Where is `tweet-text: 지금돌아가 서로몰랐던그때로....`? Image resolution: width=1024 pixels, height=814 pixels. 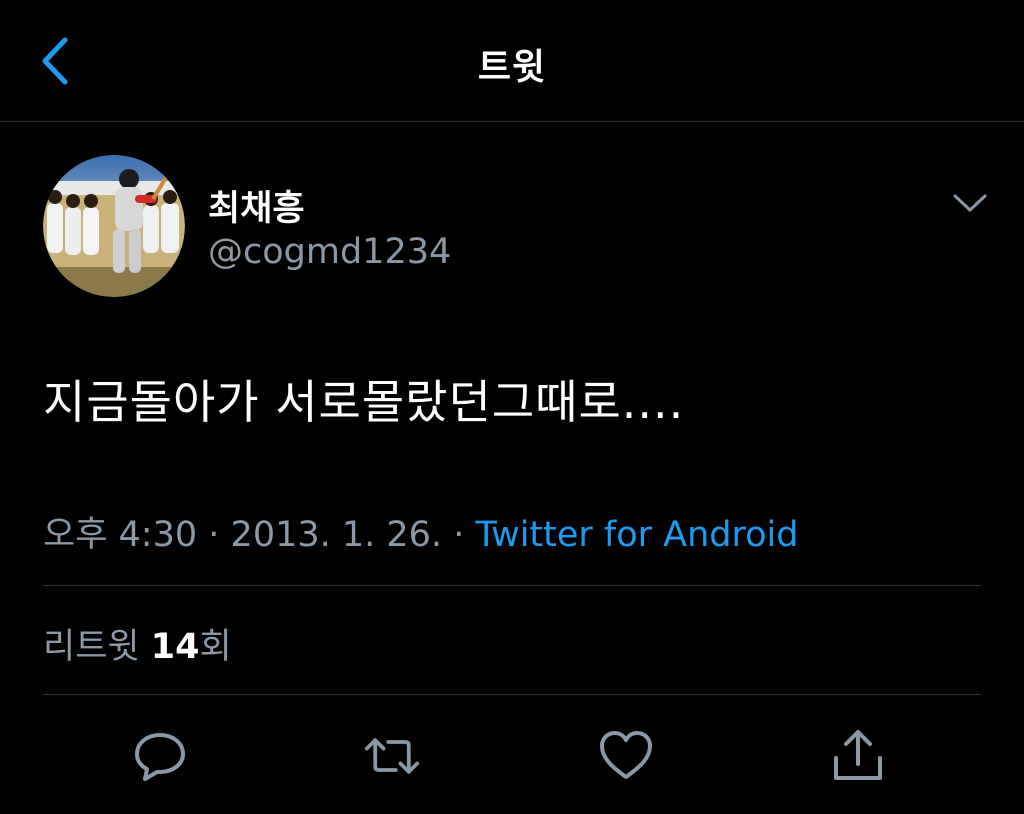 tweet-text: 지금돌아가 서로몰랐던그때로.... is located at coordinates (364, 402).